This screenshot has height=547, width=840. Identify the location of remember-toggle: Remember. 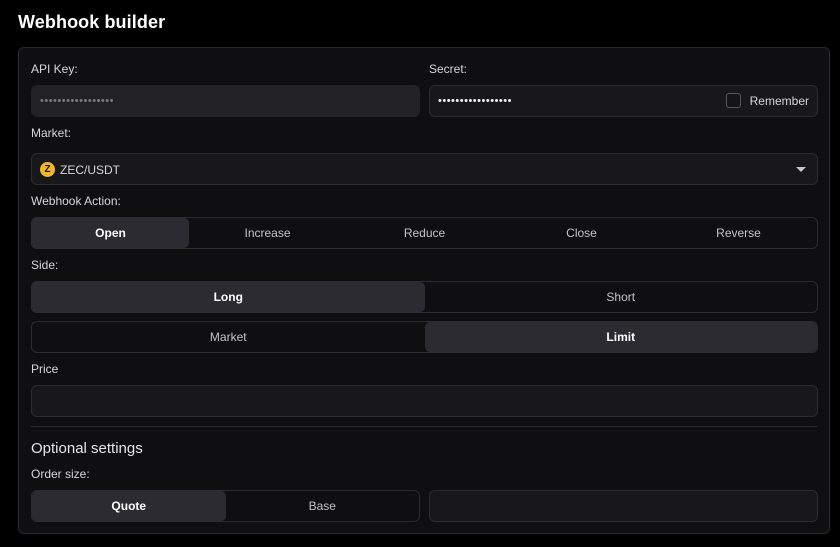
(767, 100).